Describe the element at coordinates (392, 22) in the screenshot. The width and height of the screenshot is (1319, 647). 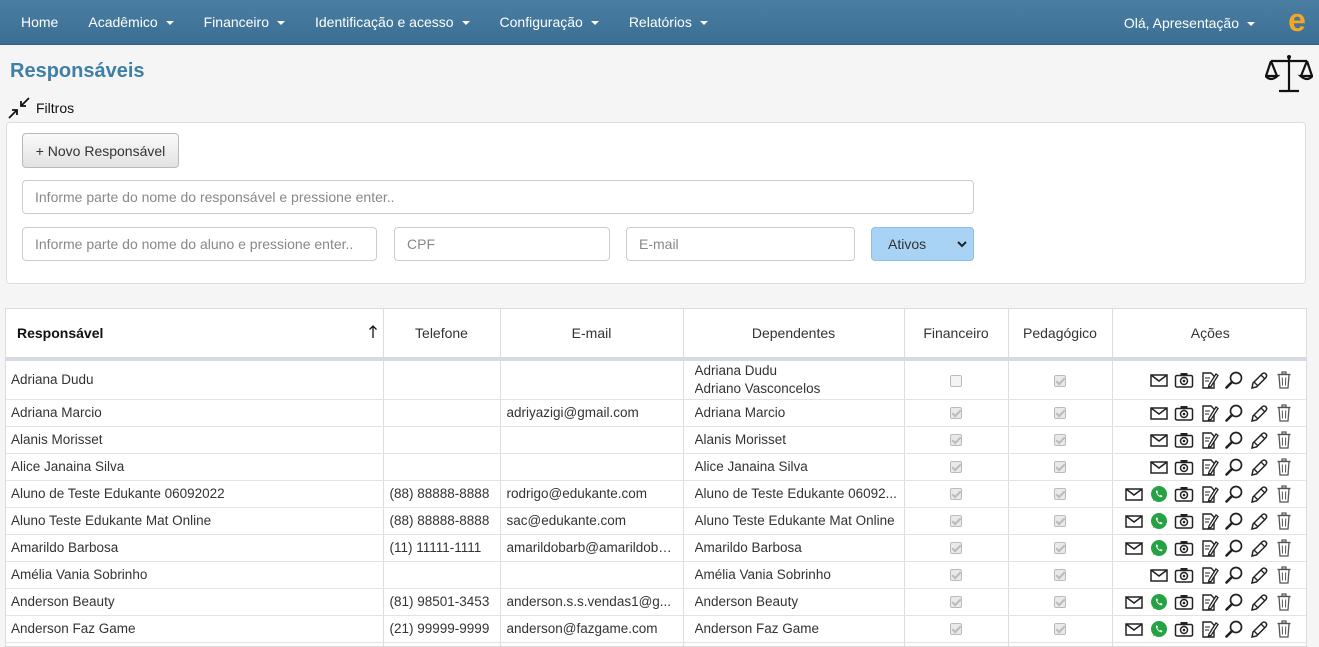
I see `nav-item-identificacao-e-acesso: Identificação e acesso` at that location.